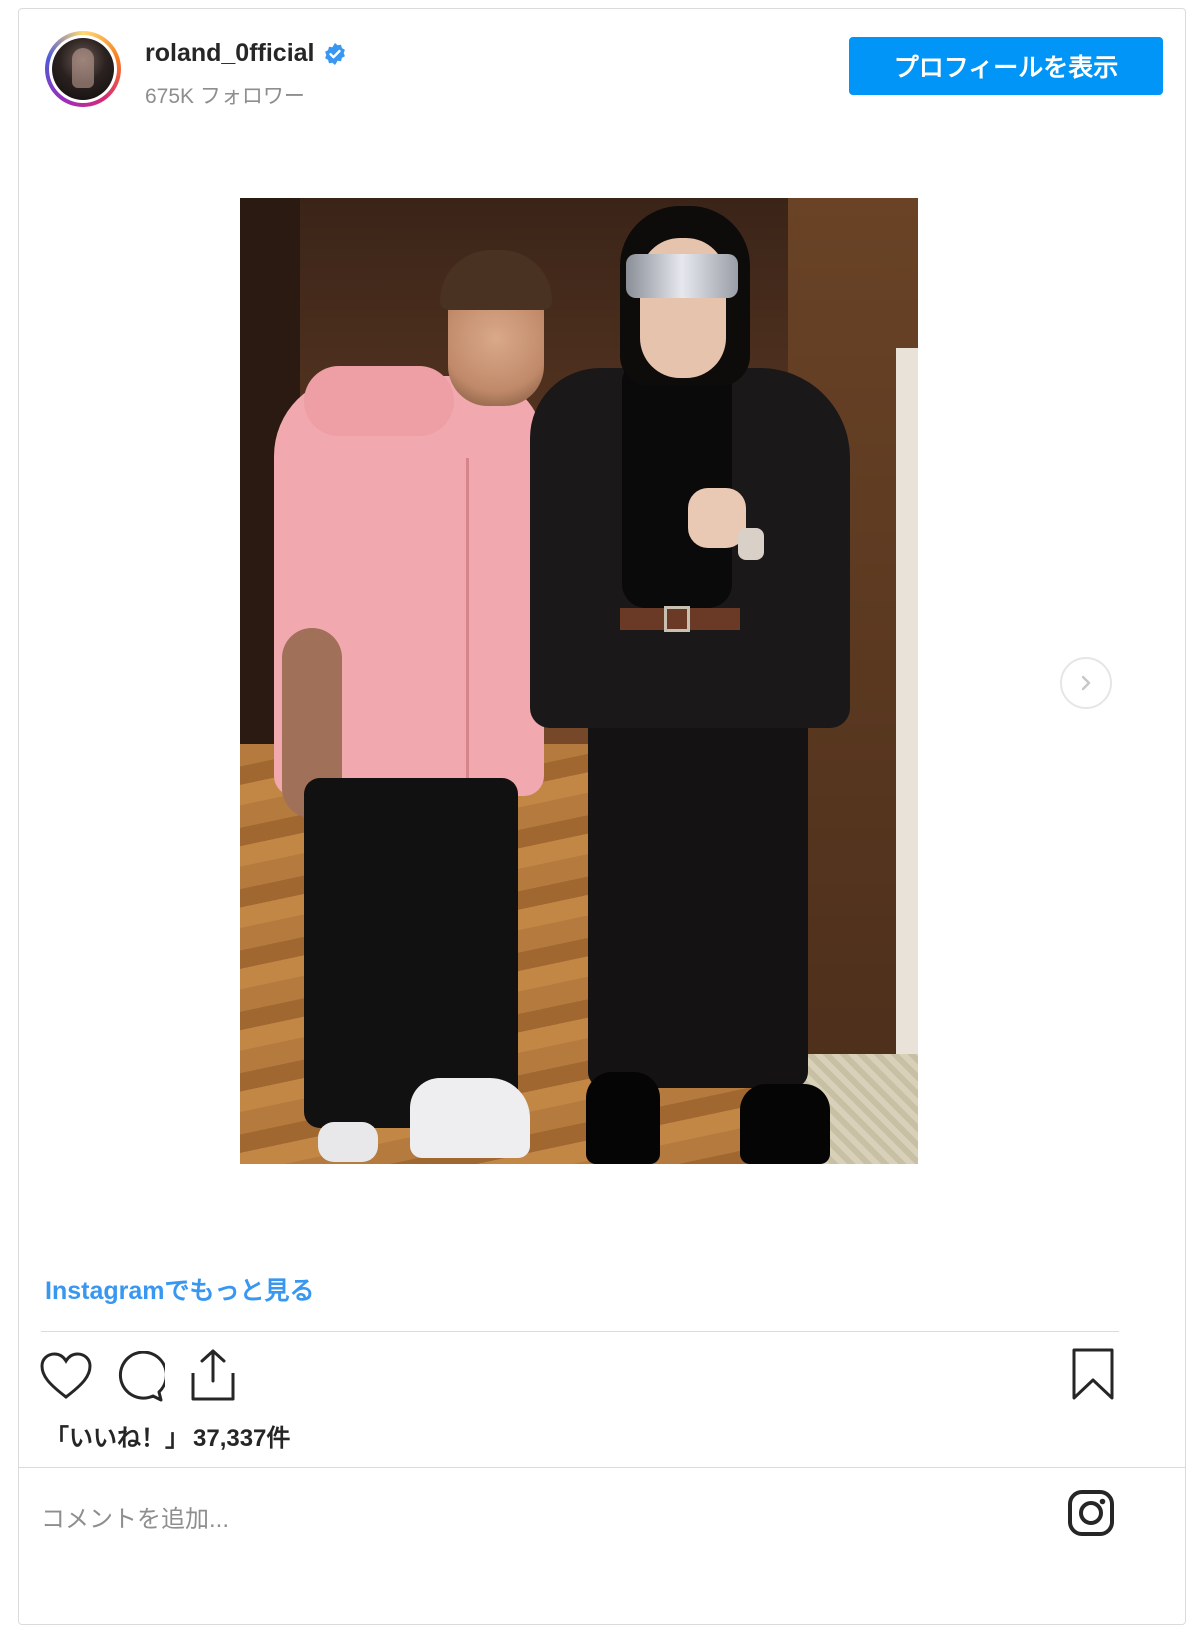  I want to click on follower-count: 675K フォロワー, so click(225, 96).